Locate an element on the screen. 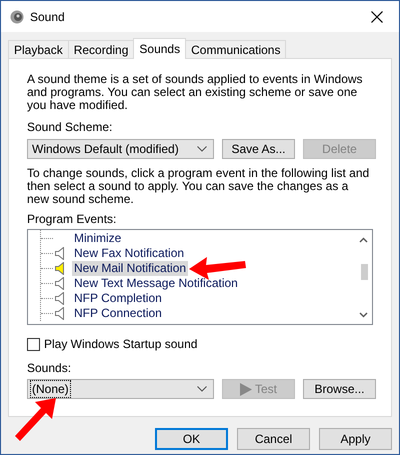 The image size is (400, 455). scroll-down-icon is located at coordinates (363, 315).